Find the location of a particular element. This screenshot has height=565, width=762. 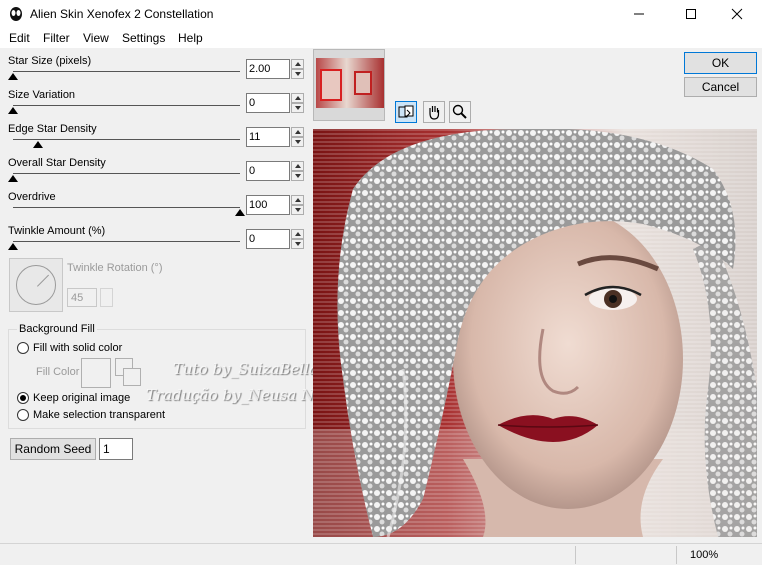

minimize-icon is located at coordinates (639, 14).